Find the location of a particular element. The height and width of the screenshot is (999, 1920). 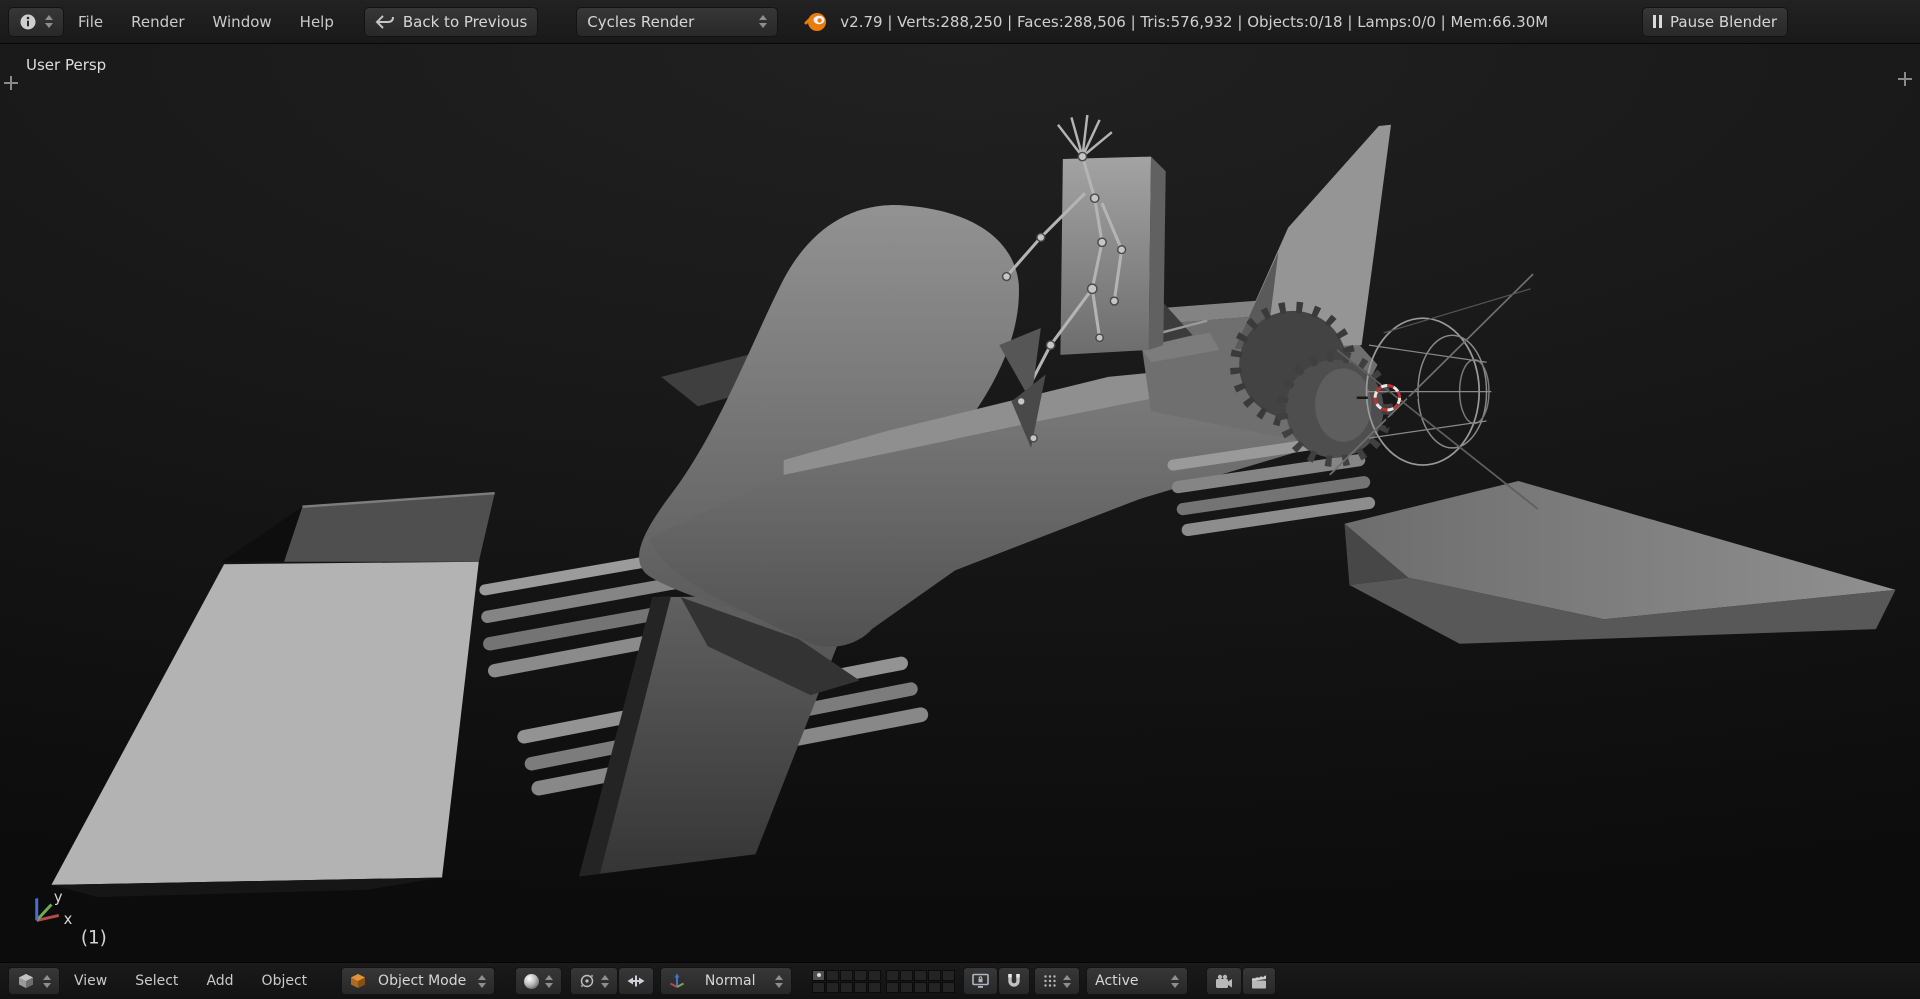

camera-icon is located at coordinates (1224, 981).